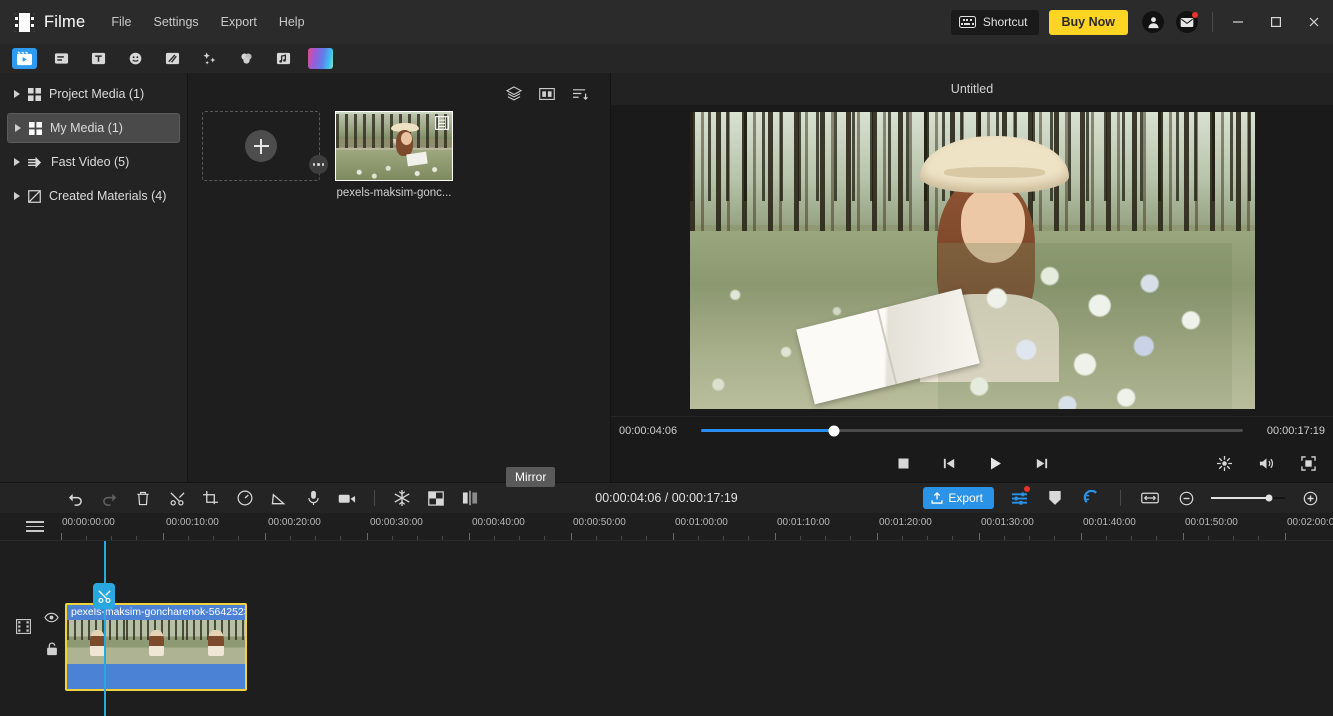 The image size is (1333, 716). I want to click on sort-icon, so click(579, 93).